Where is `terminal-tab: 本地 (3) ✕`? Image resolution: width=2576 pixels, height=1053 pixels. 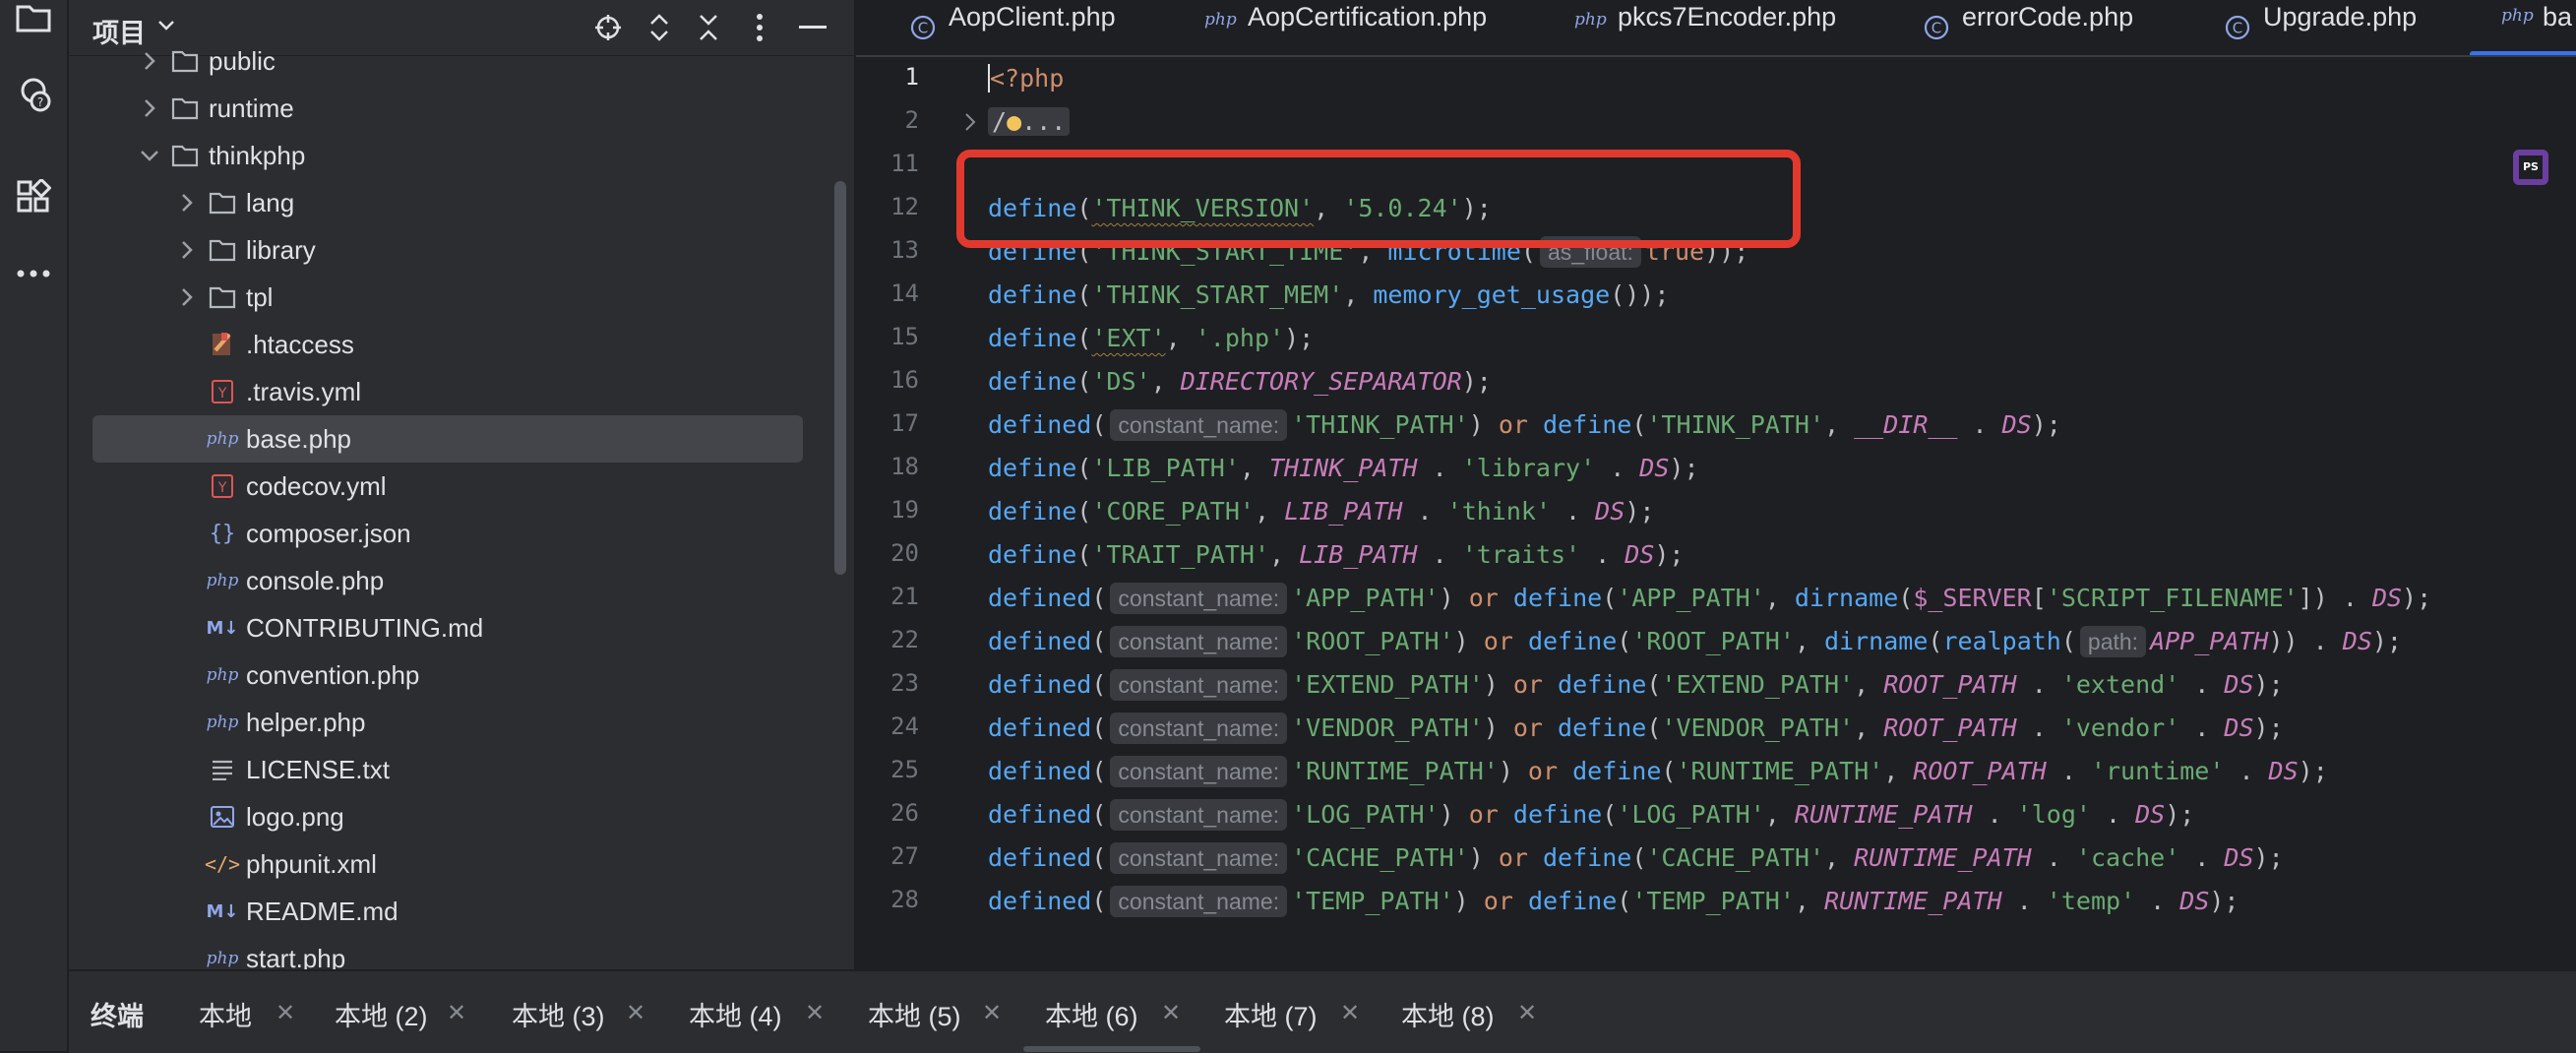
terminal-tab: 本地 (3) ✕ is located at coordinates (585, 1015).